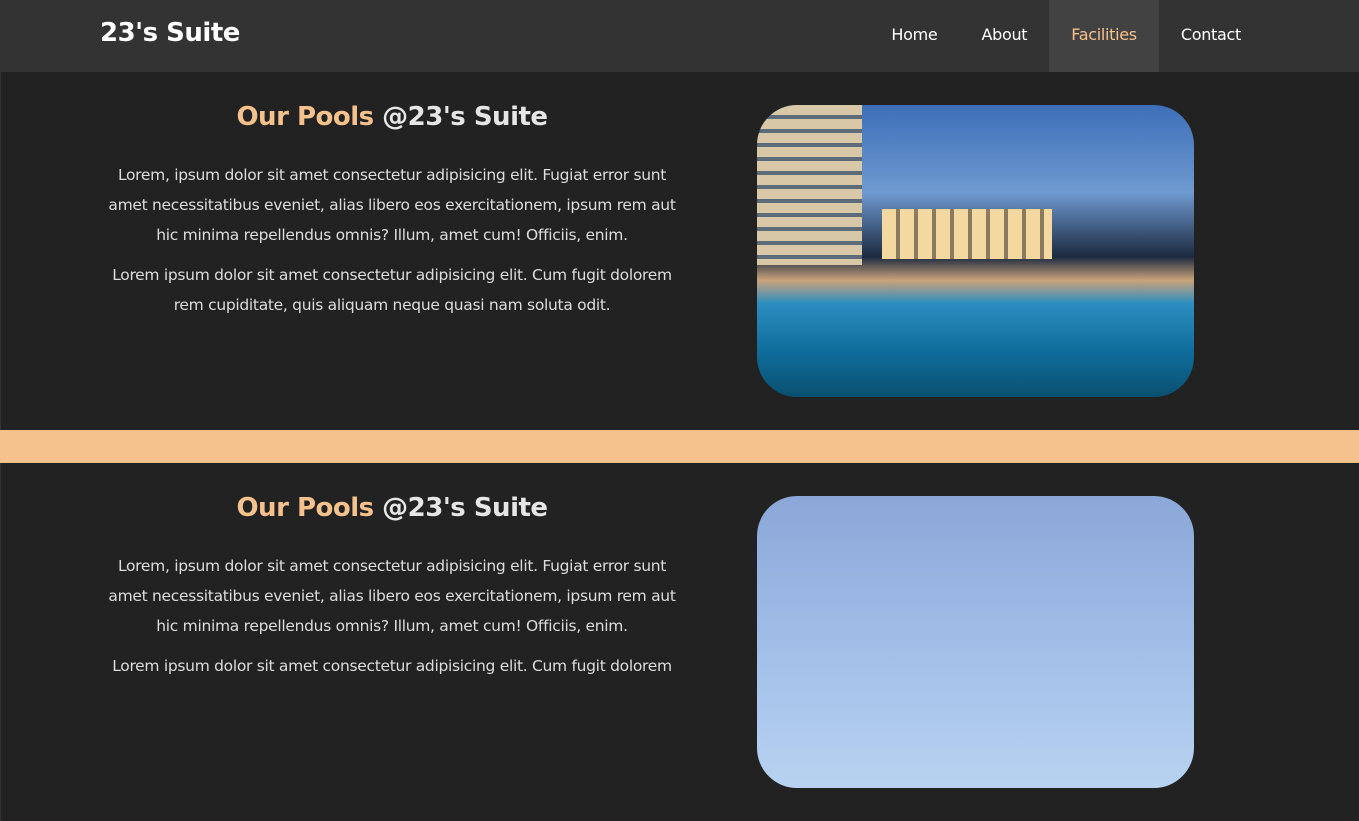  What do you see at coordinates (1004, 36) in the screenshot?
I see `nav-about: About` at bounding box center [1004, 36].